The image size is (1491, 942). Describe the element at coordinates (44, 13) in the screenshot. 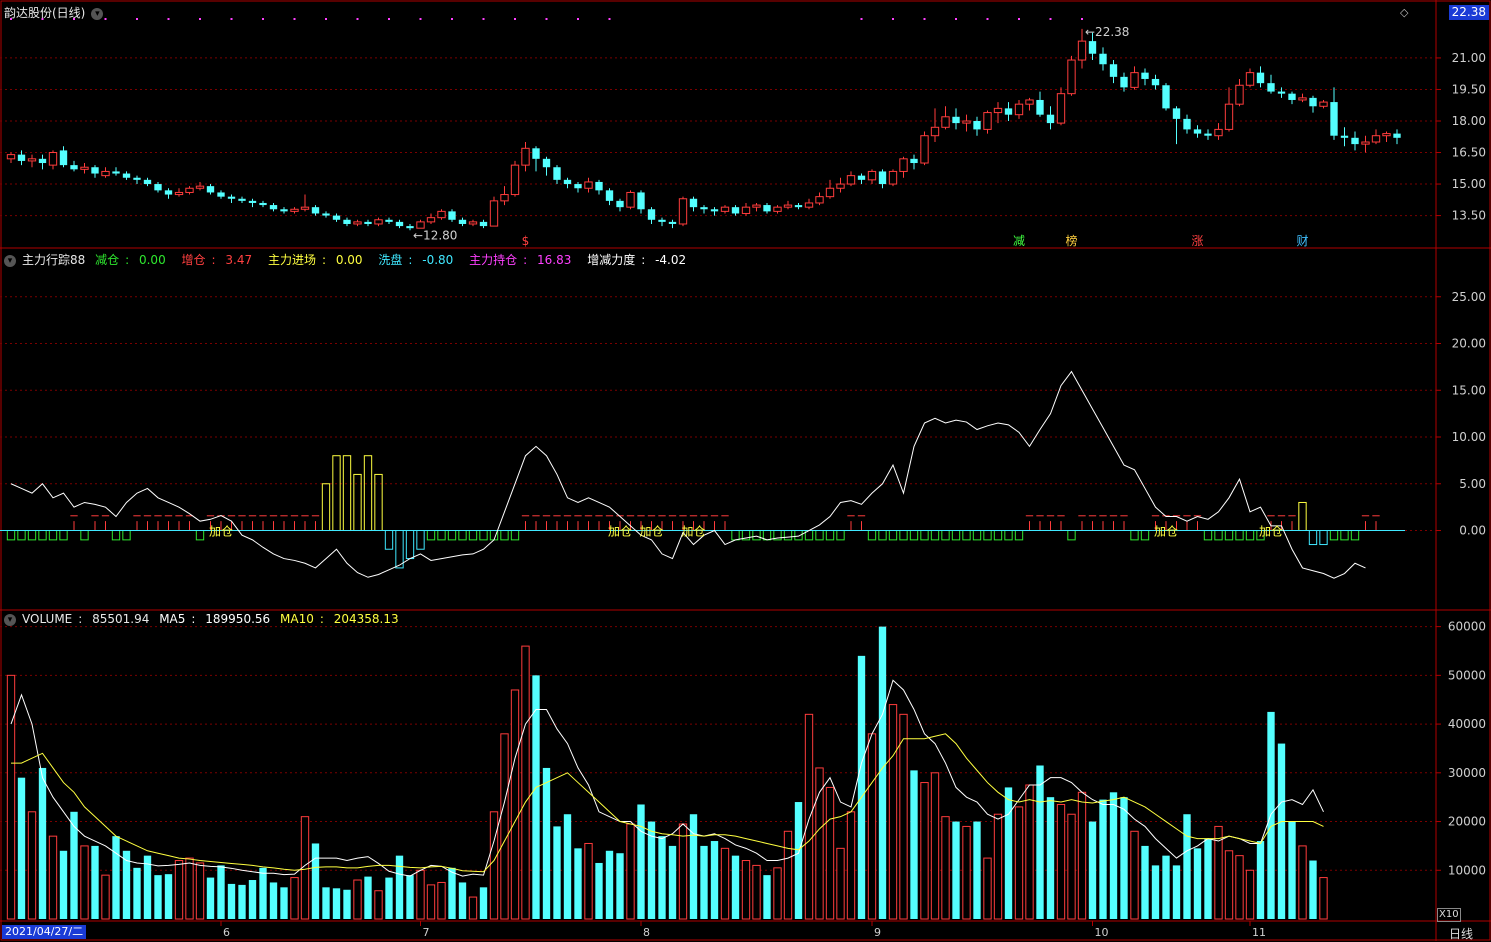

I see `stock-title: 韵达股份(日线)` at that location.